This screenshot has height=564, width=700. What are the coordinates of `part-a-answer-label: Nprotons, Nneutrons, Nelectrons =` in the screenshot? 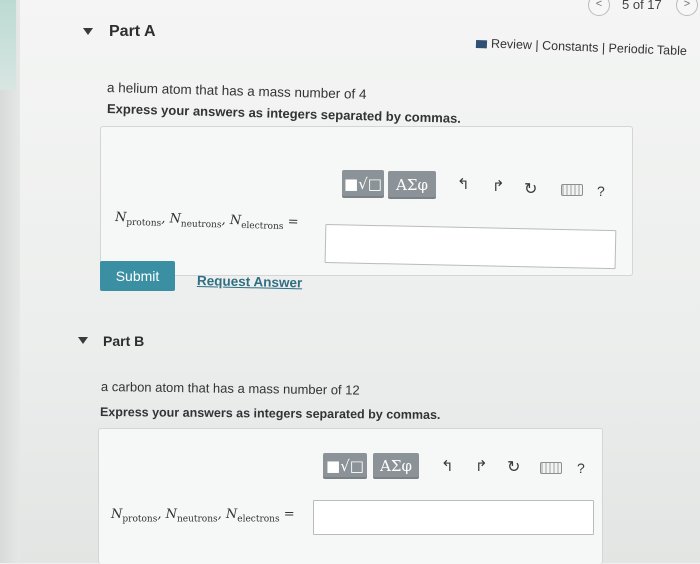 It's located at (207, 221).